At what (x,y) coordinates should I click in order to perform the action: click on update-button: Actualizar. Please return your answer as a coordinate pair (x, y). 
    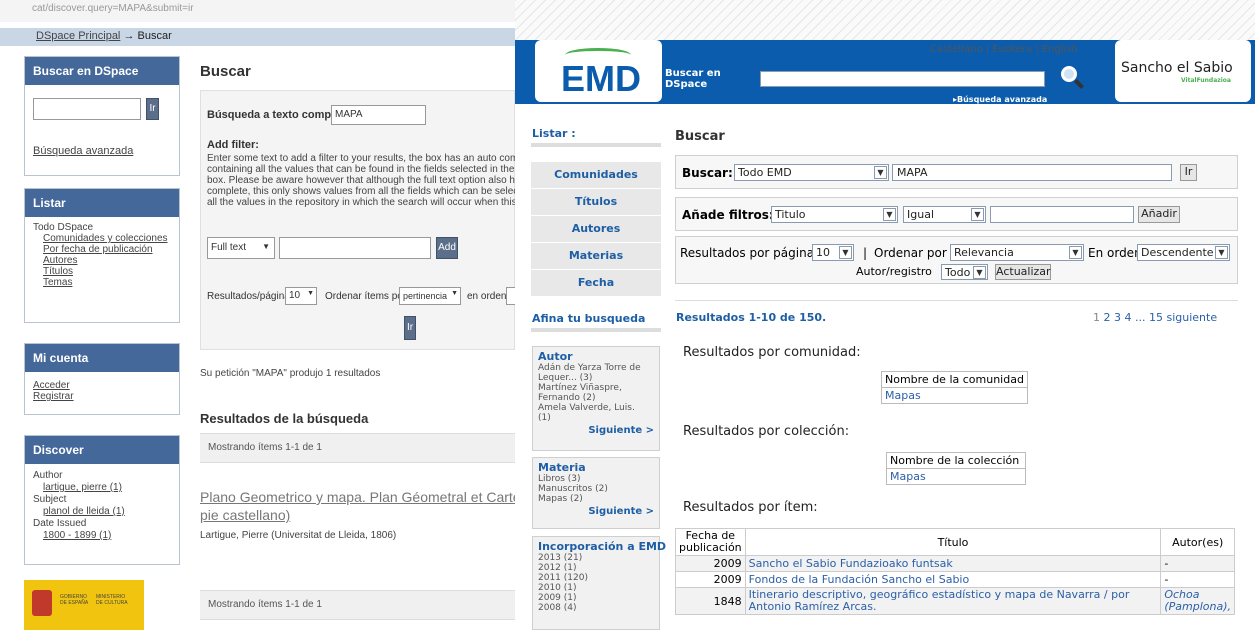
    Looking at the image, I should click on (1023, 272).